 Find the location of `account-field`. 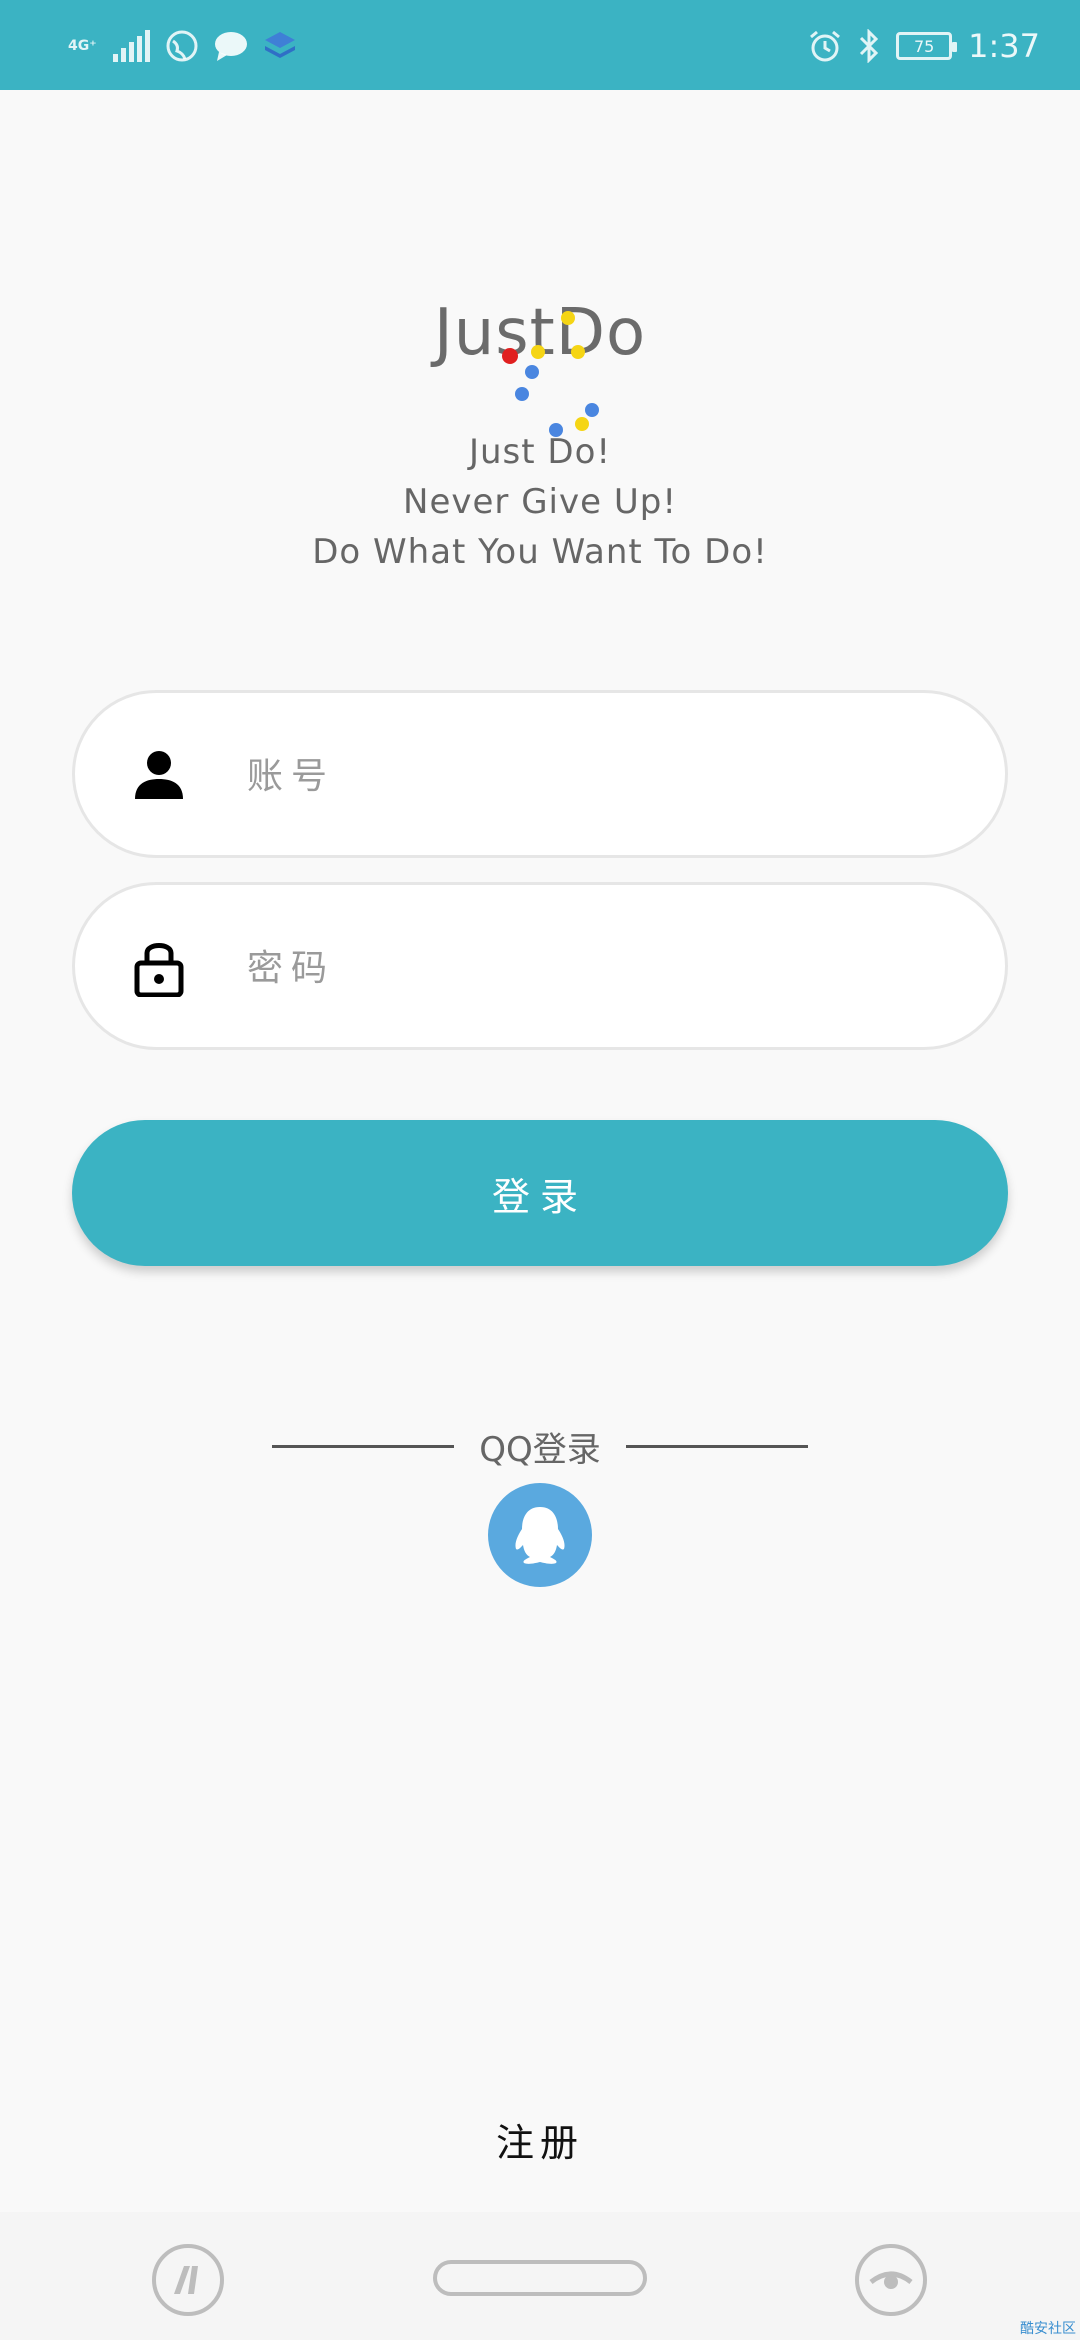

account-field is located at coordinates (540, 774).